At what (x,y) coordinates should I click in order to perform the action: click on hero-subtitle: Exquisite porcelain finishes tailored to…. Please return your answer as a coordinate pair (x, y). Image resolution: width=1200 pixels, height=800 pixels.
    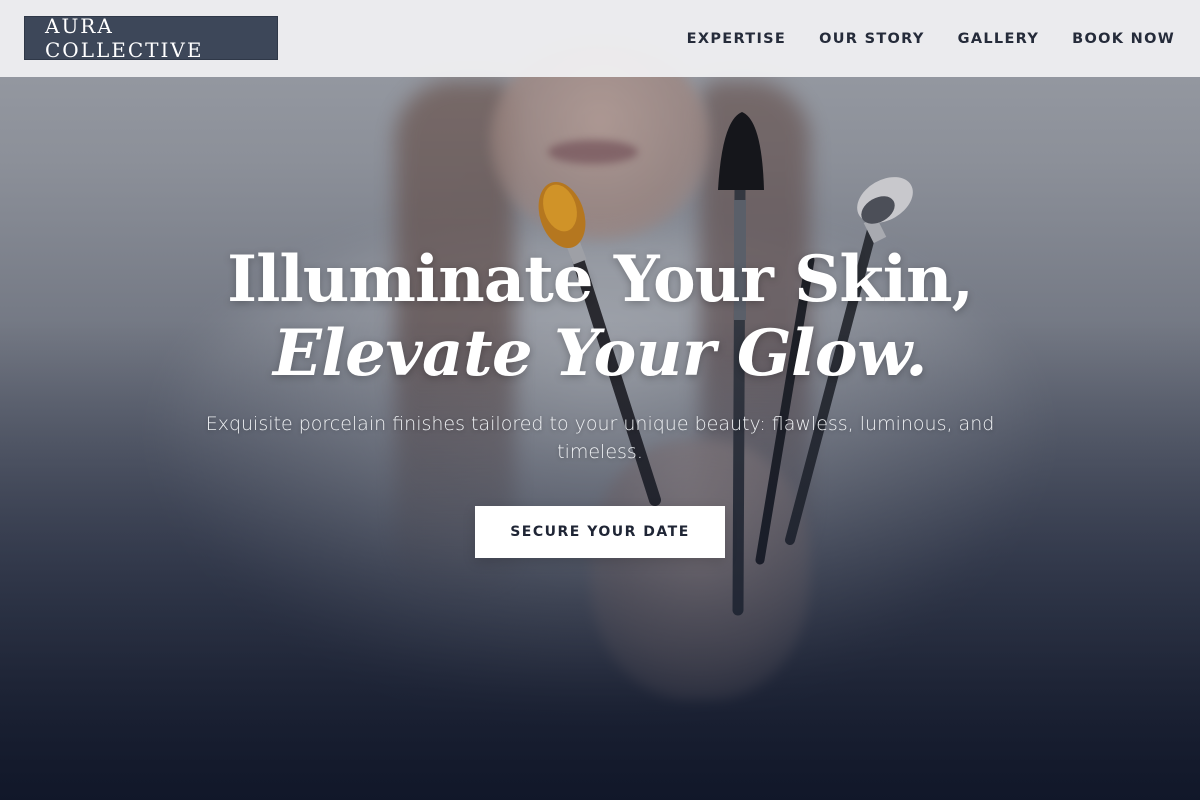
    Looking at the image, I should click on (600, 438).